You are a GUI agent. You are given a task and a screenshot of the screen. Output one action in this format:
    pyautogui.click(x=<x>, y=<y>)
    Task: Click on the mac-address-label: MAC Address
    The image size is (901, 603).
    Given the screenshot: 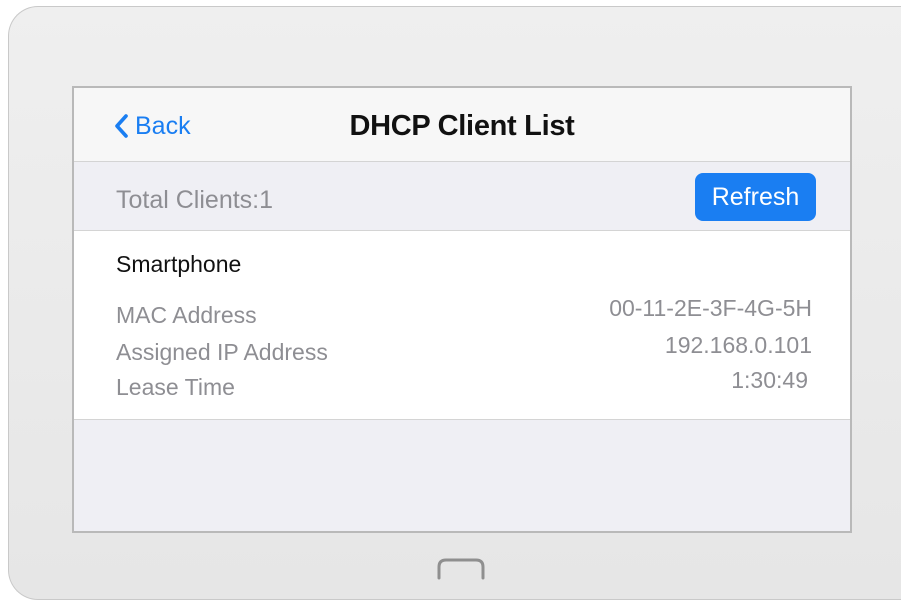 What is the action you would take?
    pyautogui.click(x=186, y=315)
    